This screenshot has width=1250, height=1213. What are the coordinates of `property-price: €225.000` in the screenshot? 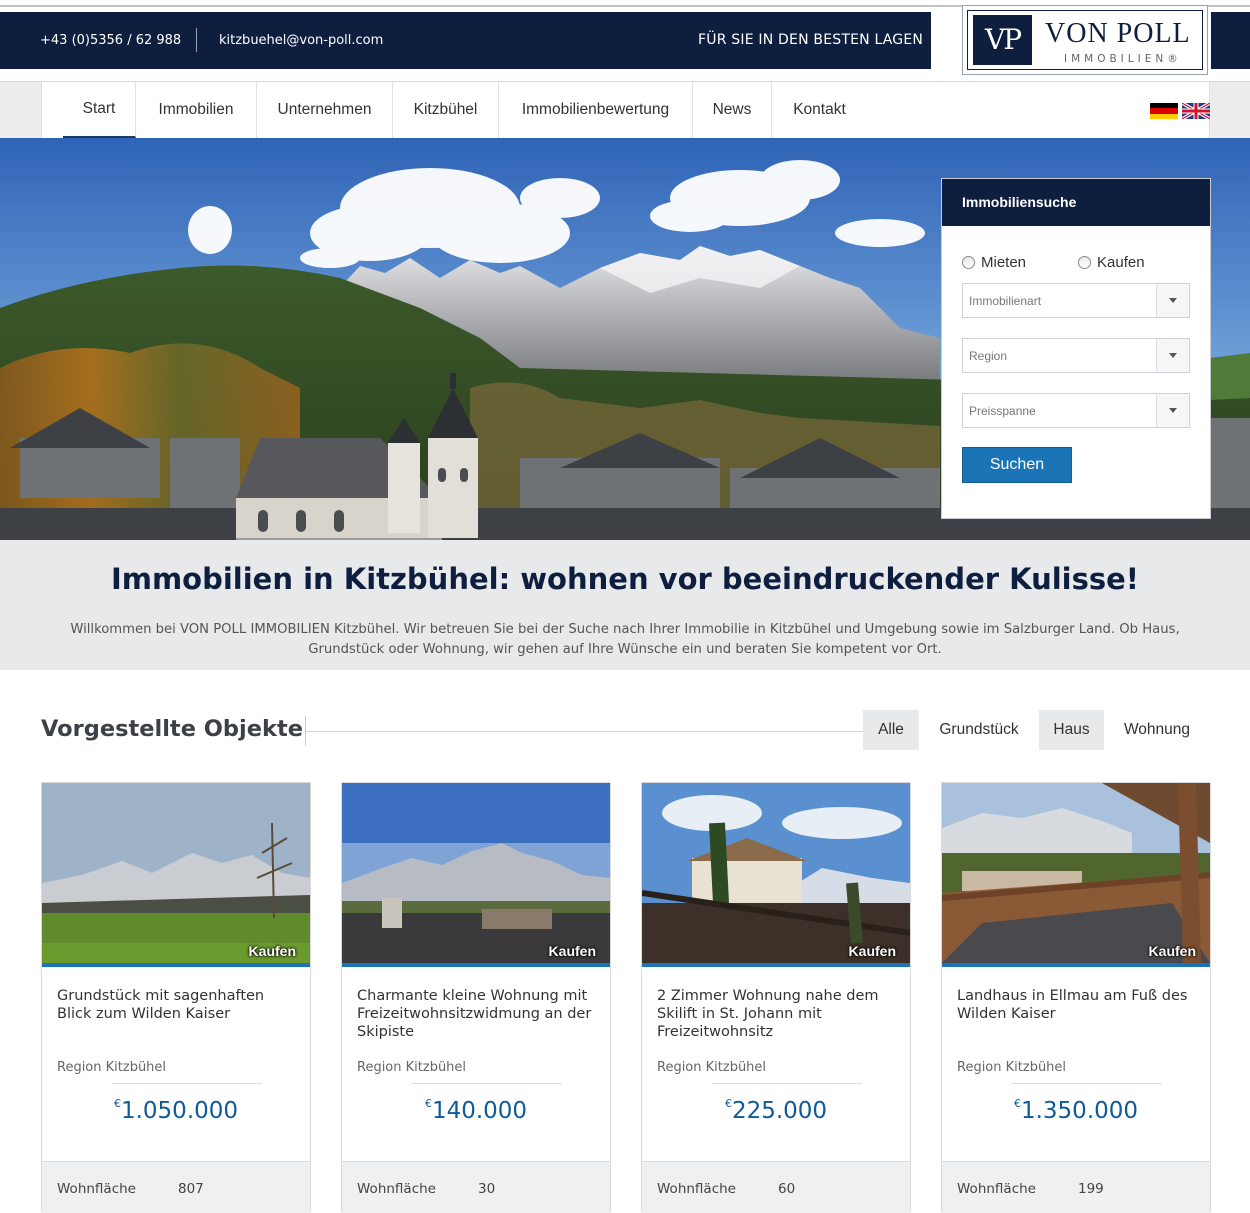 It's located at (776, 1110).